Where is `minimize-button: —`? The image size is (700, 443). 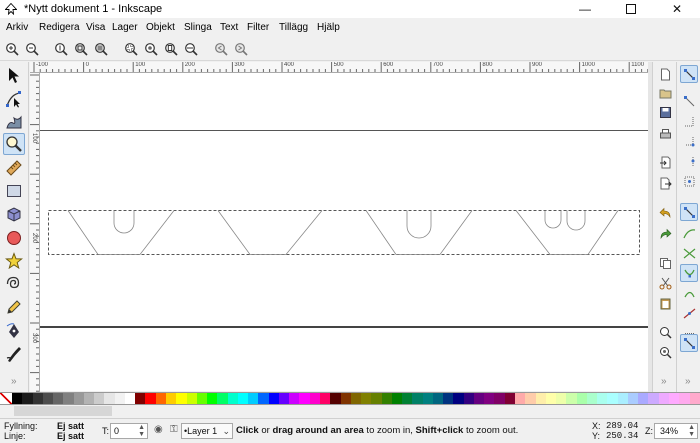 minimize-button: — is located at coordinates (585, 9).